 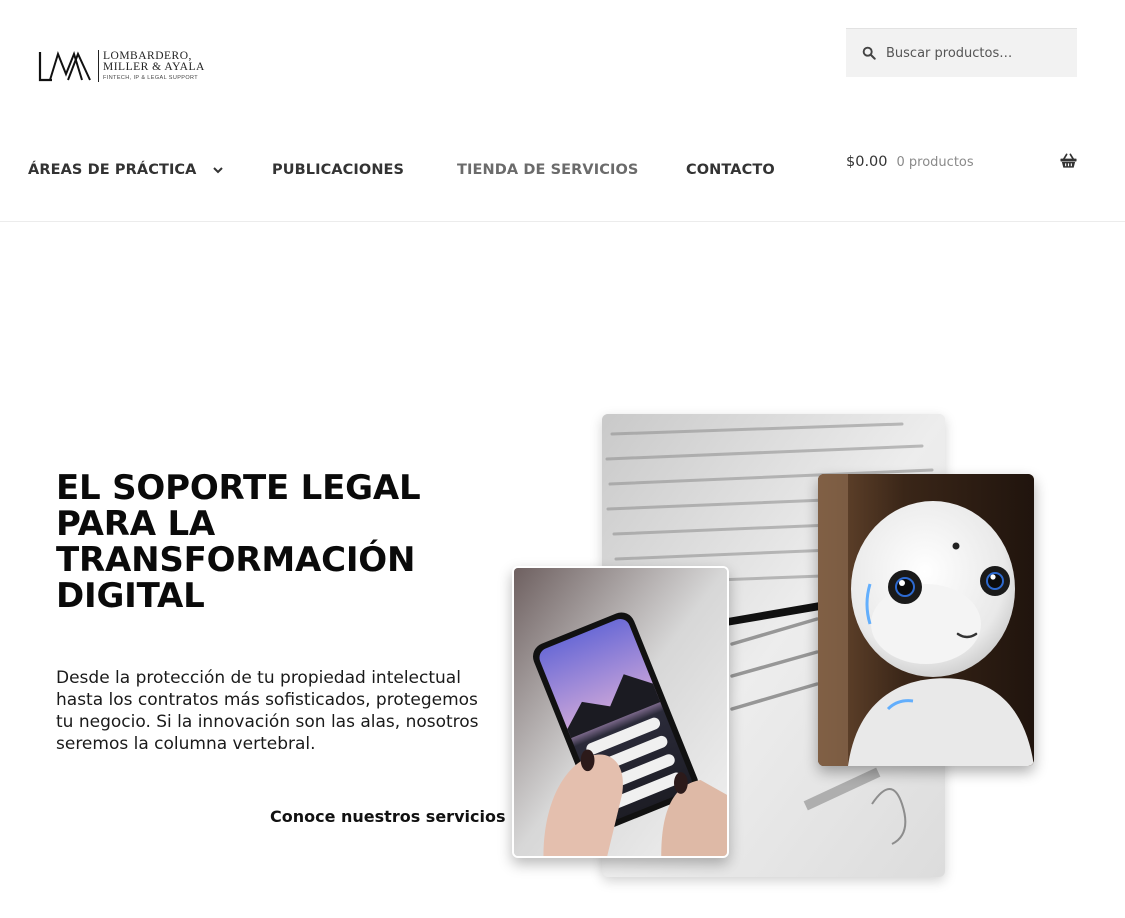 What do you see at coordinates (620, 712) in the screenshot?
I see `smartphone-image` at bounding box center [620, 712].